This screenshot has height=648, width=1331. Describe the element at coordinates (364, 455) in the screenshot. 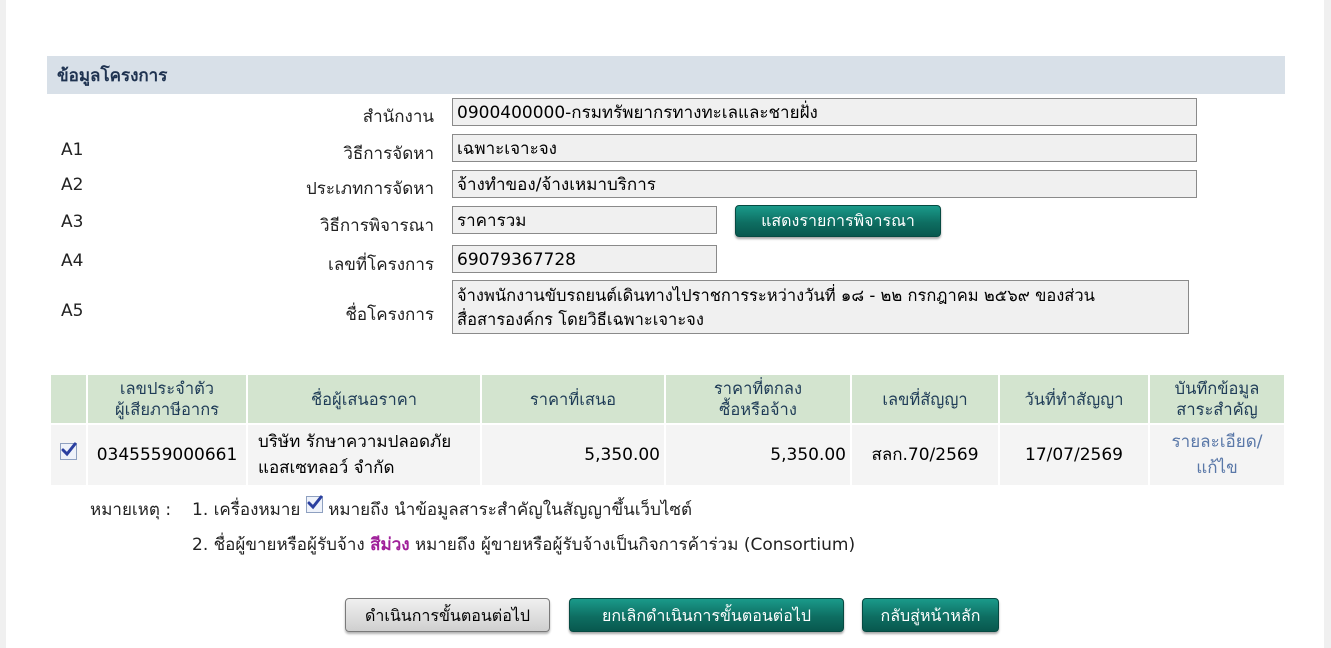

I see `row-bidder: บริษัท รักษาความปลอดภัย แอสเซทลอว์ จำกัด` at that location.